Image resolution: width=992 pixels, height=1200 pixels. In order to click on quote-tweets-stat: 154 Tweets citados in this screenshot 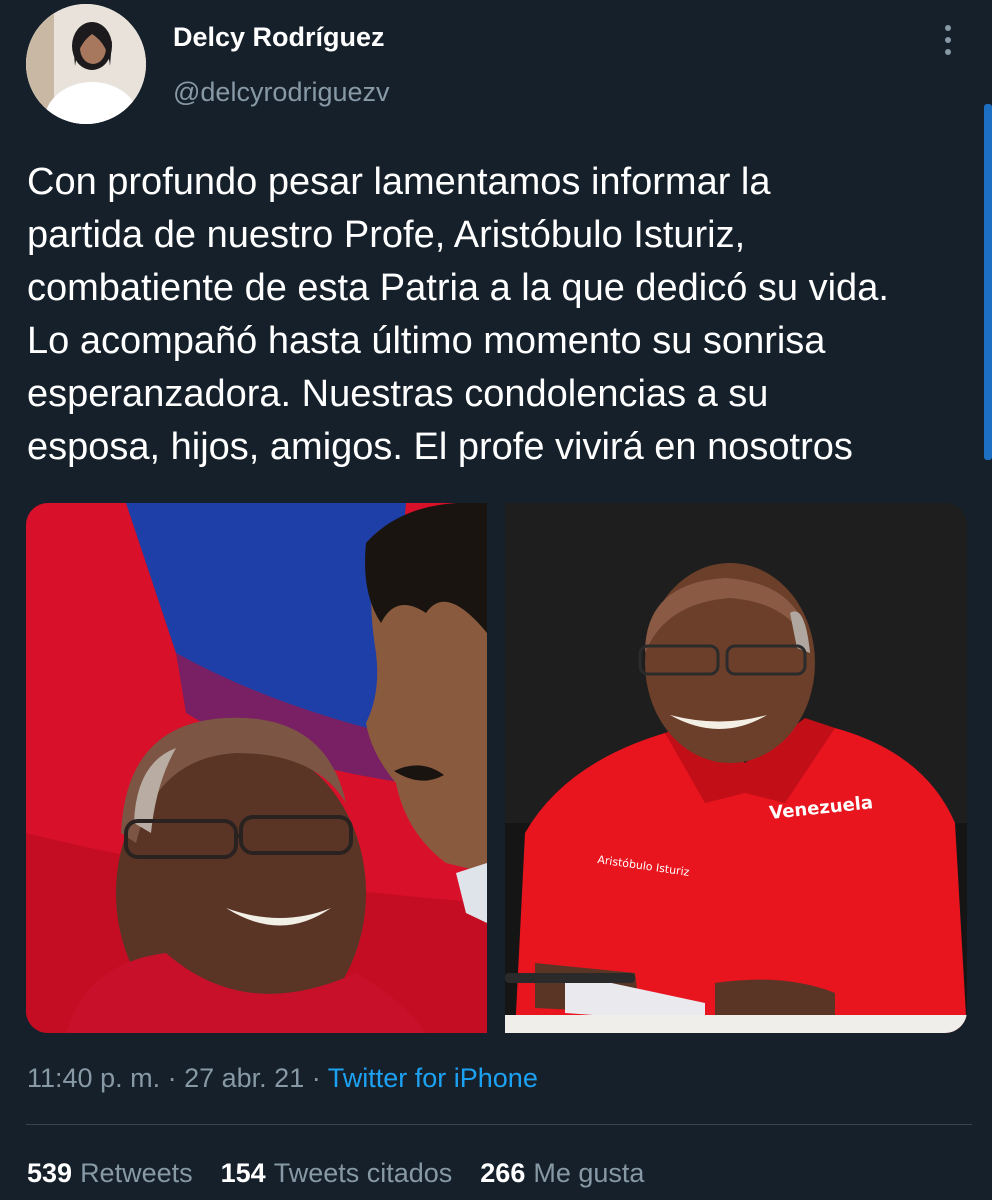, I will do `click(337, 1173)`.